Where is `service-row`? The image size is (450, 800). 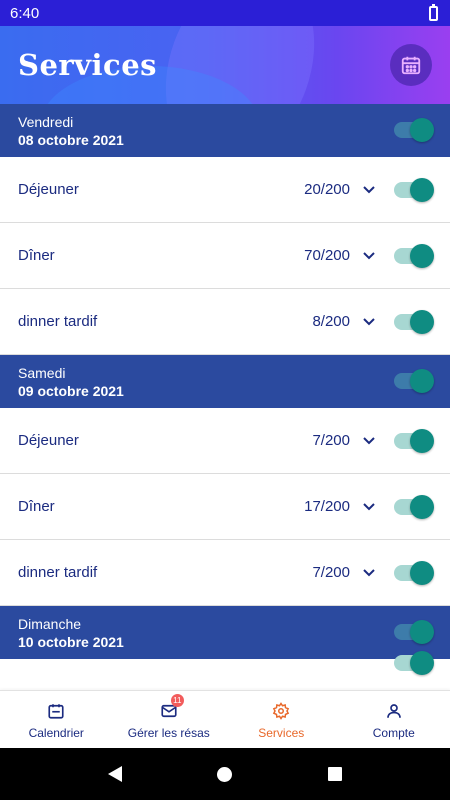 service-row is located at coordinates (225, 670).